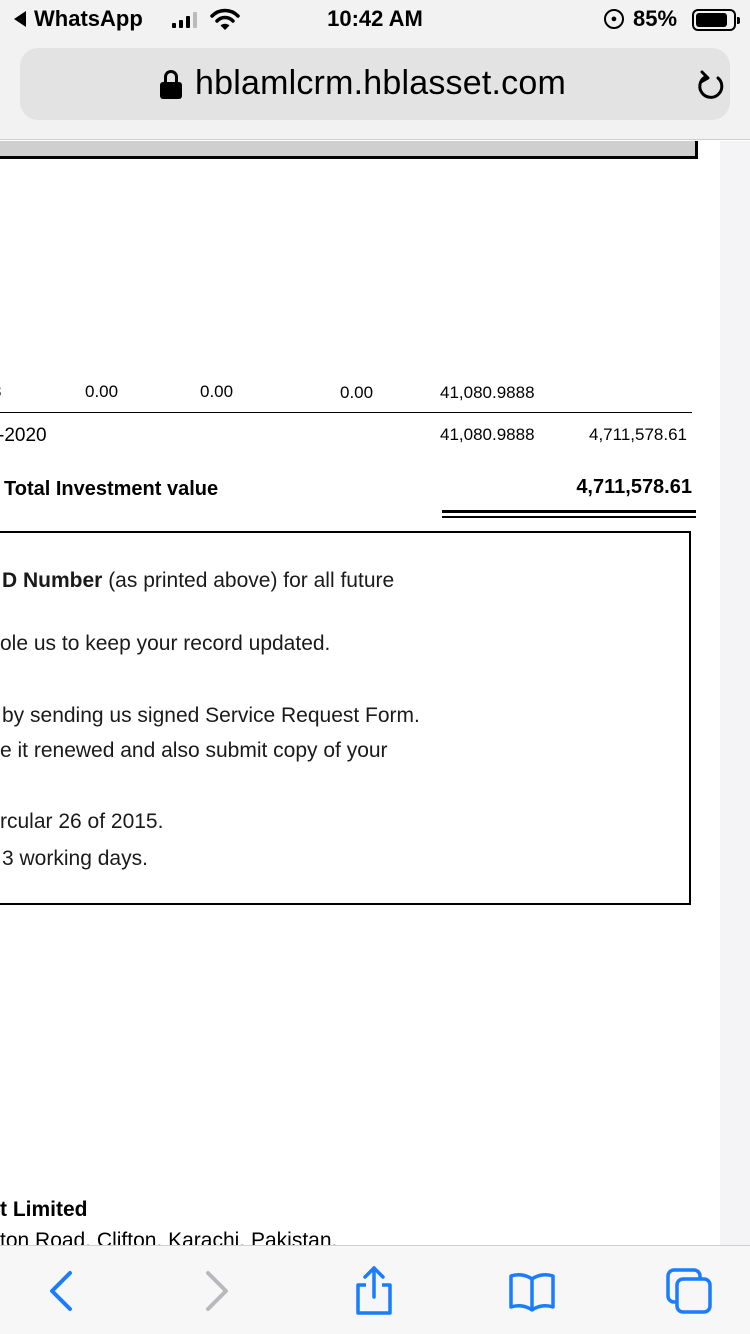  I want to click on back-button, so click(61, 1291).